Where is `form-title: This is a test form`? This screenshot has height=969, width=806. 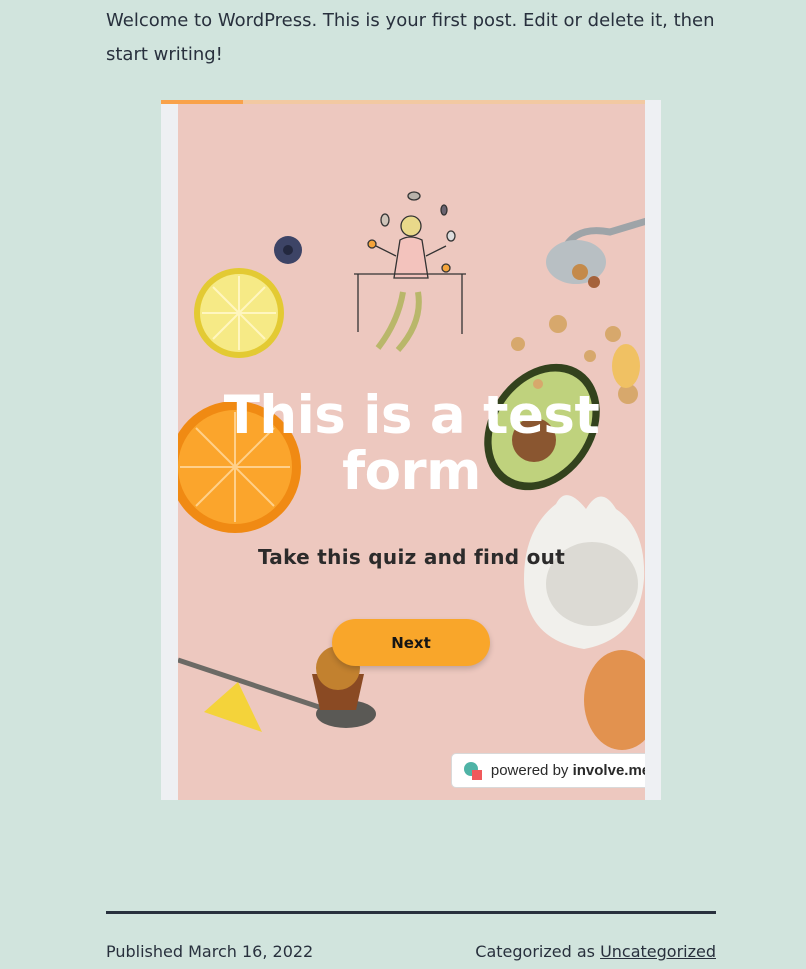 form-title: This is a test form is located at coordinates (411, 444).